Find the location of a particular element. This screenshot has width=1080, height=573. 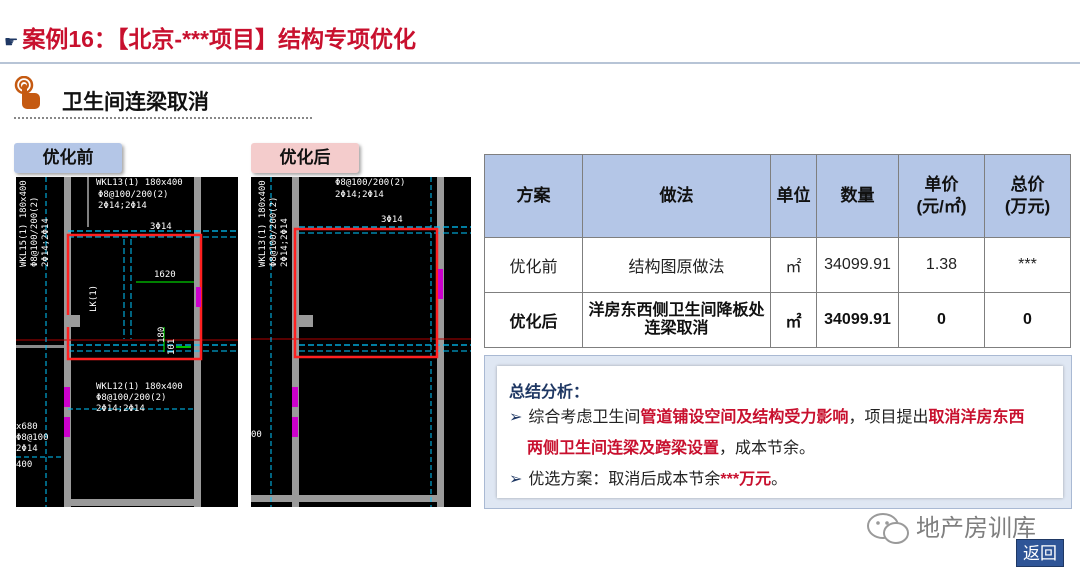

title-divider is located at coordinates (540, 63).